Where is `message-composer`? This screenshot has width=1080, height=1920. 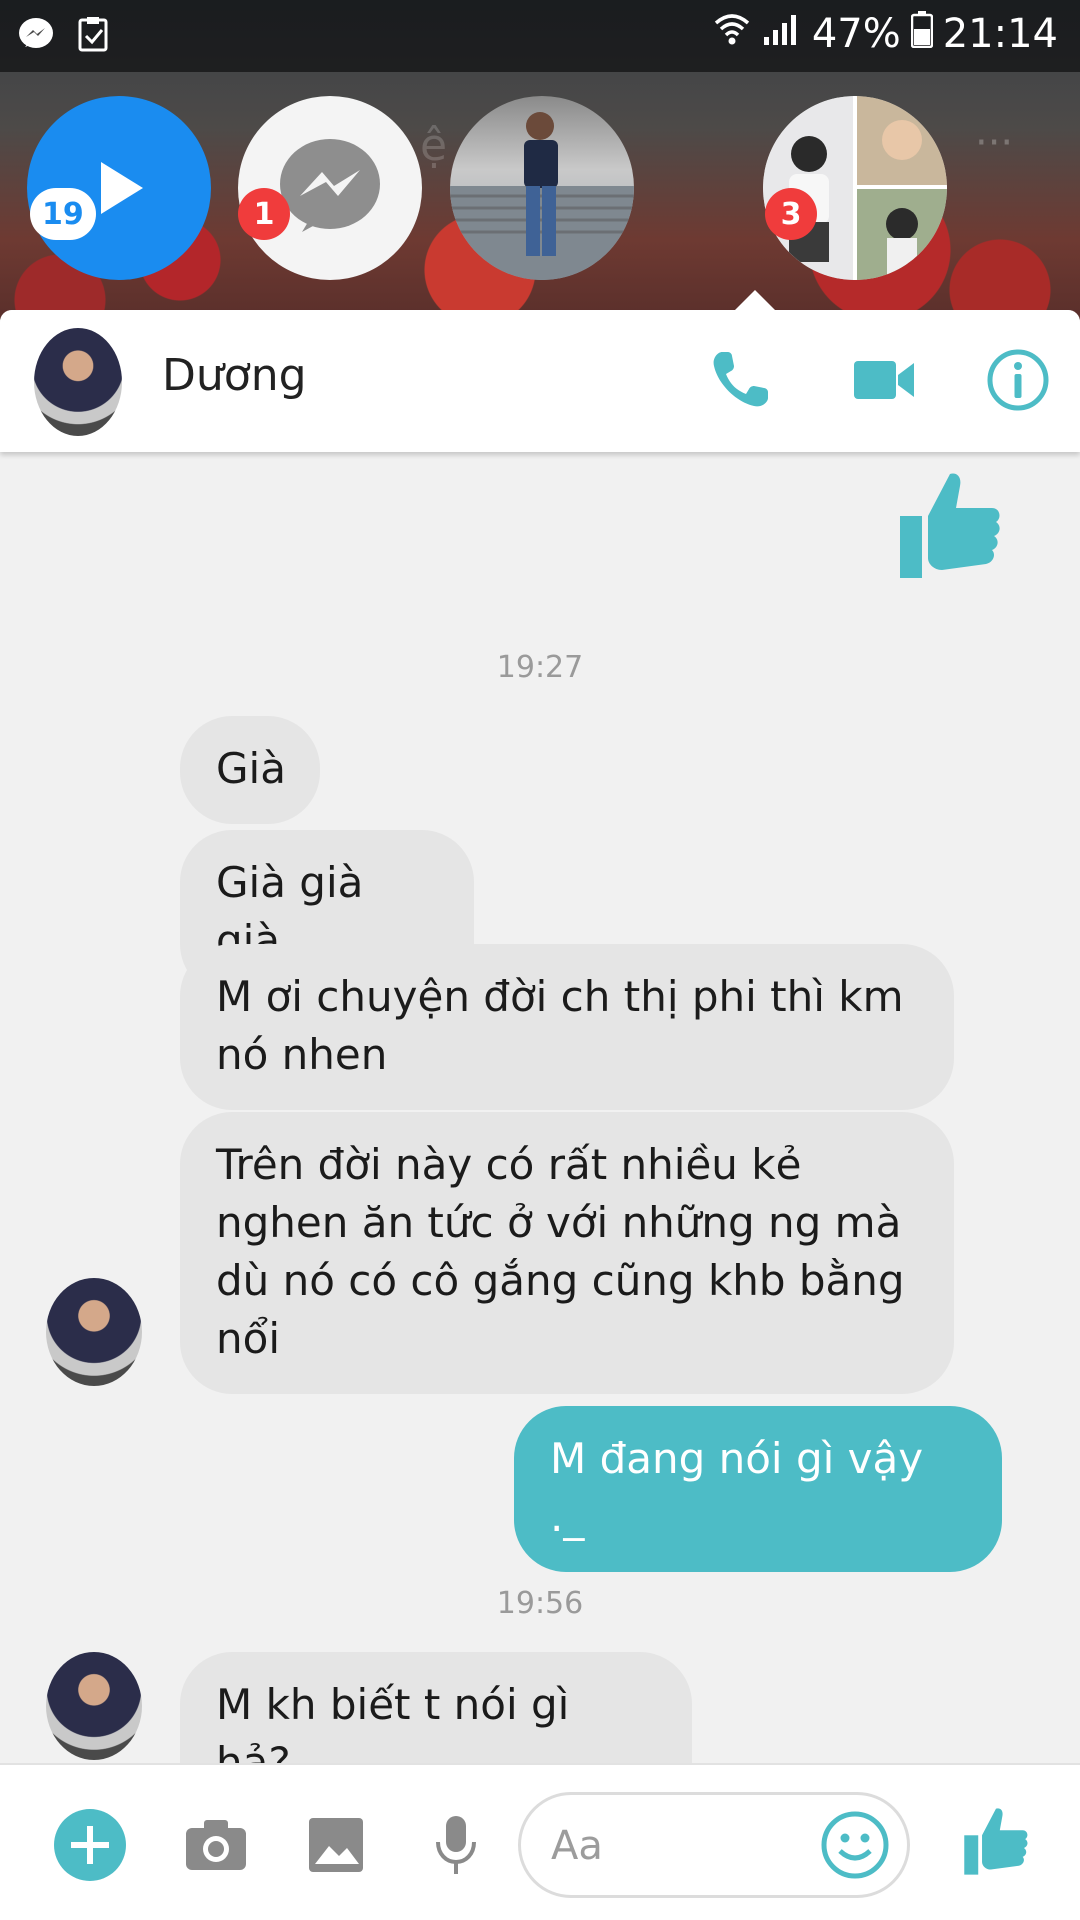 message-composer is located at coordinates (540, 1841).